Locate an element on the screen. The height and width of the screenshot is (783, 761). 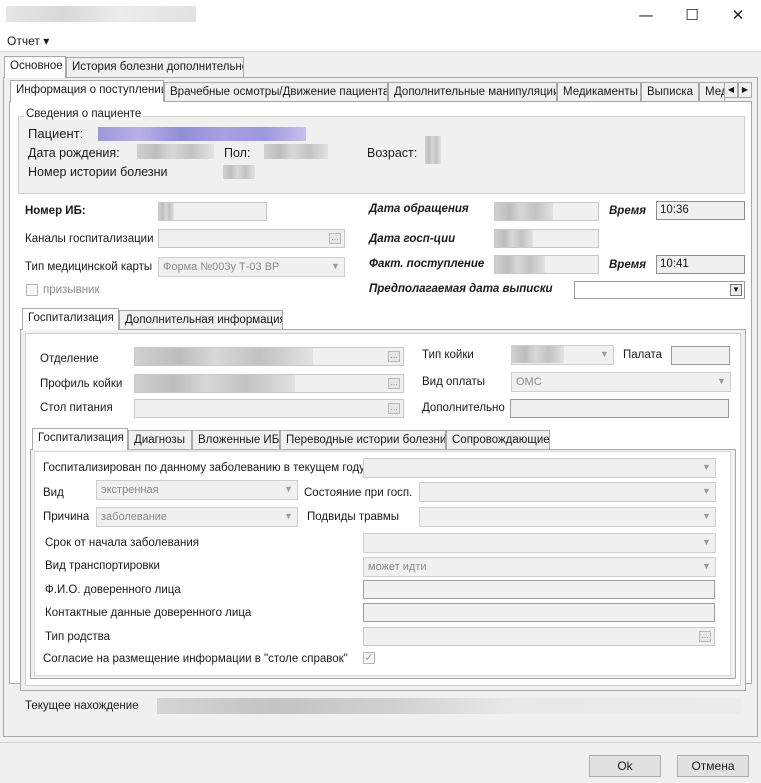
tab-main: Основное is located at coordinates (35, 67).